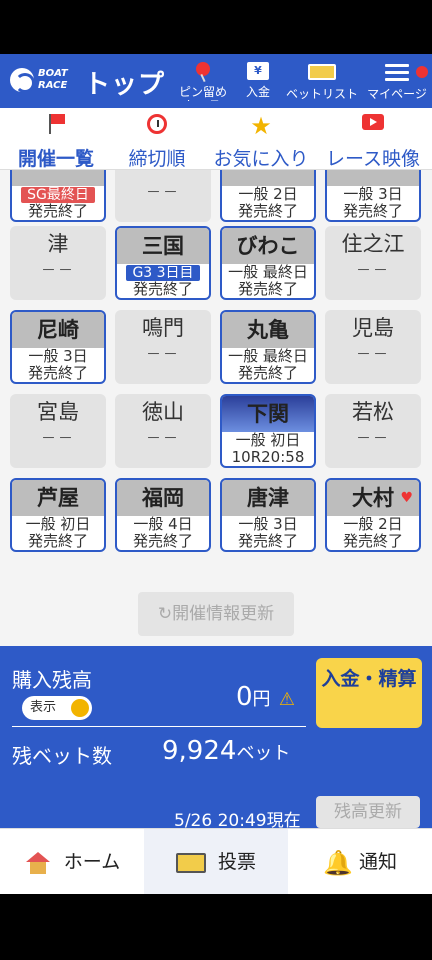 The image size is (432, 960). Describe the element at coordinates (157, 139) in the screenshot. I see `tab-deadline-order: 締切順` at that location.